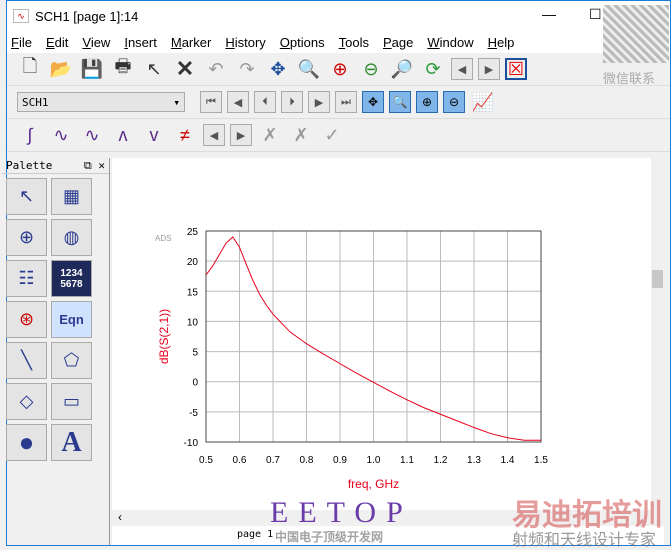  Describe the element at coordinates (26, 401) in the screenshot. I see `polyline-icon: ◇` at that location.